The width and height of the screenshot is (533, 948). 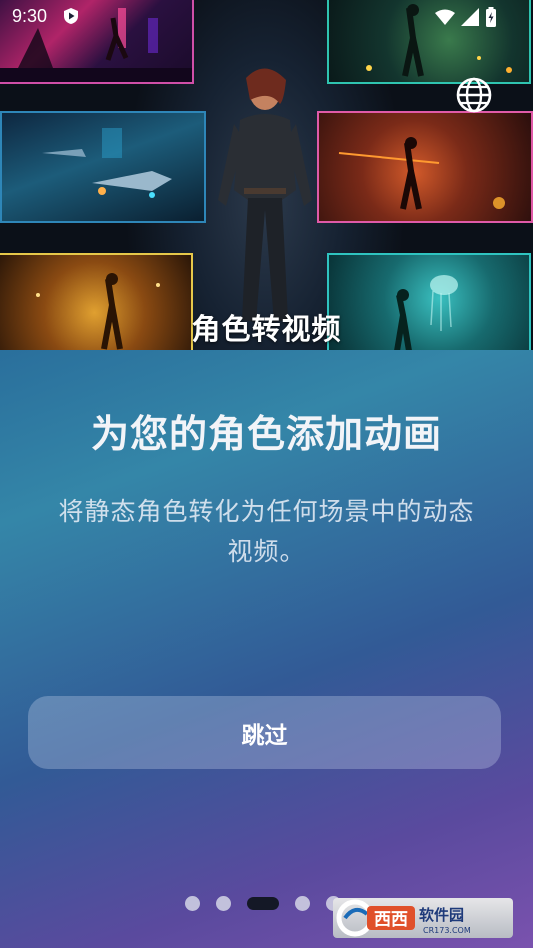 What do you see at coordinates (103, 167) in the screenshot?
I see `collage-tile-spaceship` at bounding box center [103, 167].